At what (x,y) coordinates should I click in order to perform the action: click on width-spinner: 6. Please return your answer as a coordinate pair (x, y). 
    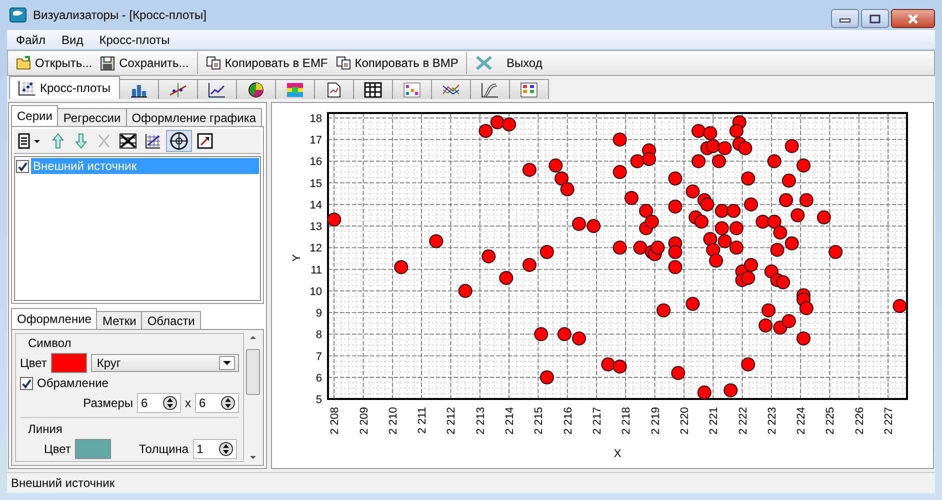
    Looking at the image, I should click on (159, 403).